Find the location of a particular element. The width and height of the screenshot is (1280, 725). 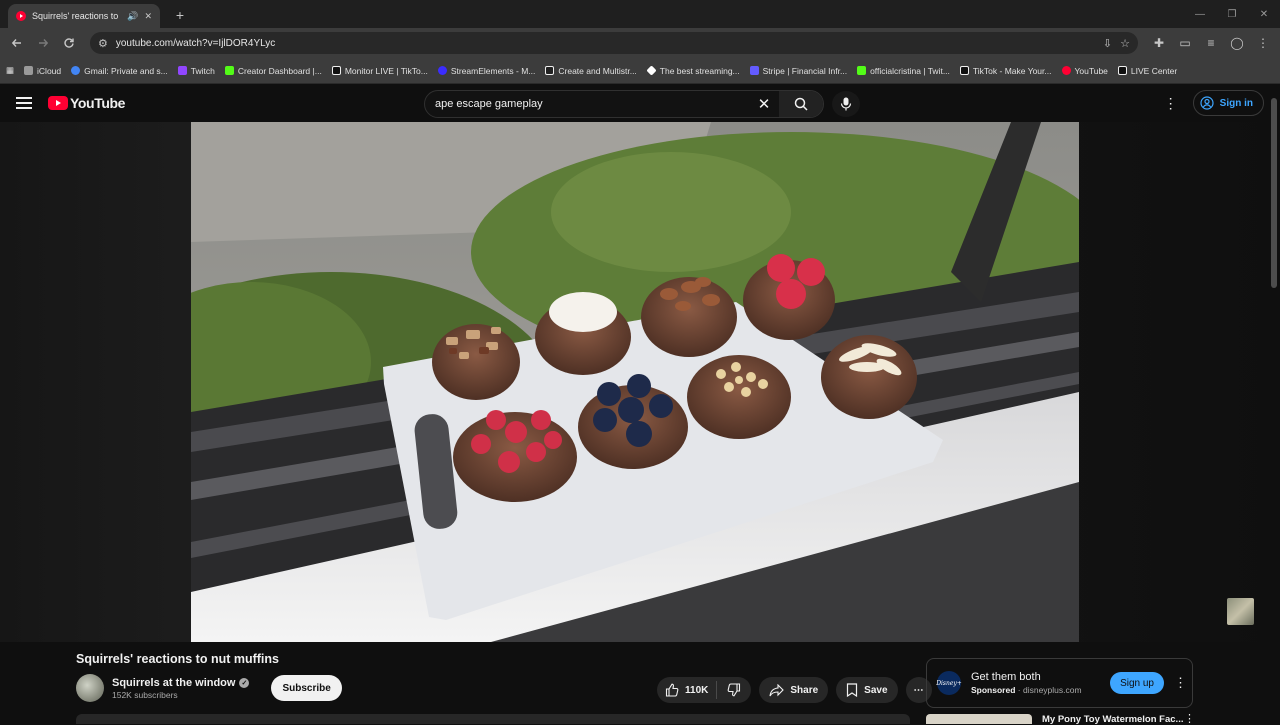

sign-in-button: Sign in is located at coordinates (1228, 103).